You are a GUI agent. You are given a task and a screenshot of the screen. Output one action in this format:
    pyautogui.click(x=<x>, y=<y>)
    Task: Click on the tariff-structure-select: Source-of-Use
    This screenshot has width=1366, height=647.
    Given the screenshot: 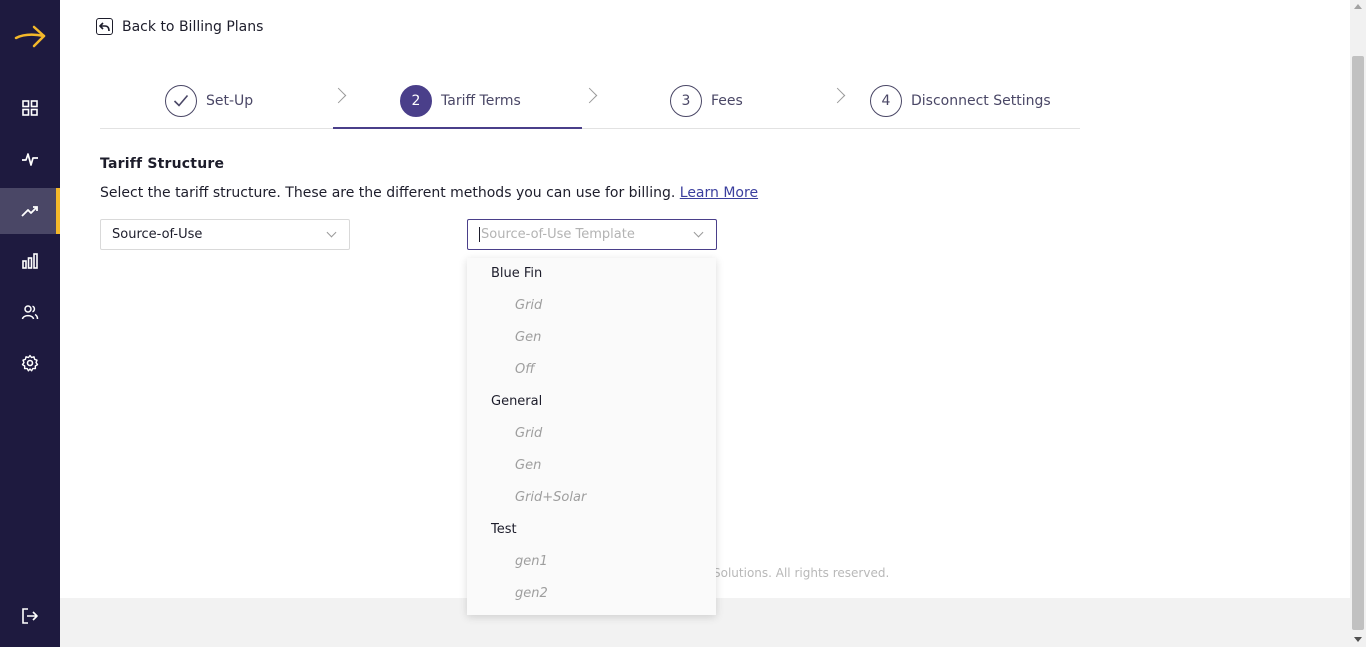 What is the action you would take?
    pyautogui.click(x=225, y=234)
    